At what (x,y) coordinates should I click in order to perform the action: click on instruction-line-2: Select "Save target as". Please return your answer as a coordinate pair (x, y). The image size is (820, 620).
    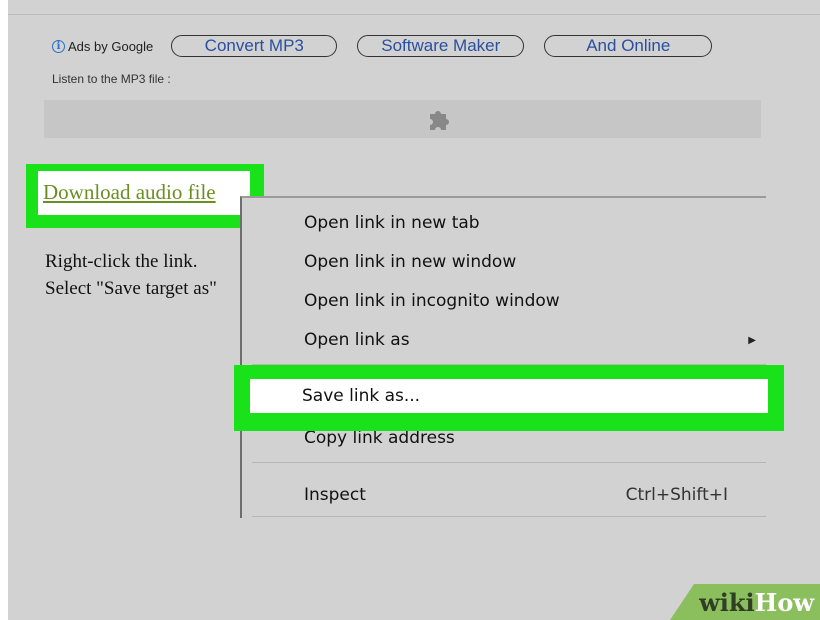
    Looking at the image, I should click on (131, 288).